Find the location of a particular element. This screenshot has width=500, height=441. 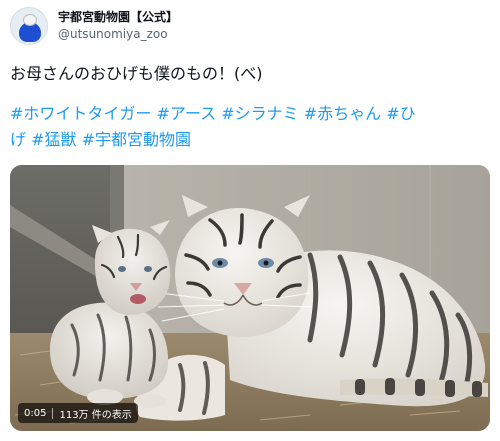

account-names: 宇都宮動物園【公式】 @utsunomiya_zoo is located at coordinates (118, 26).